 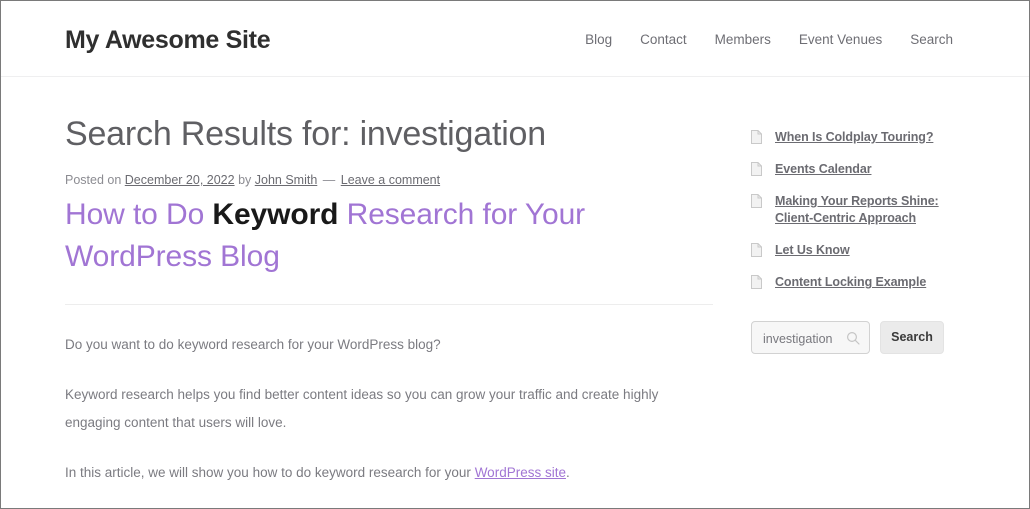 What do you see at coordinates (180, 180) in the screenshot?
I see `post-date-link: December 20, 2022` at bounding box center [180, 180].